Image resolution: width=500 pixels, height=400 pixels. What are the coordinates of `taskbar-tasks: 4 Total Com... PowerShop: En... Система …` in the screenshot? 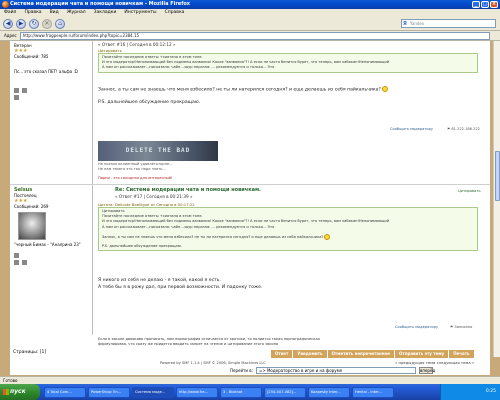 It's located at (219, 392).